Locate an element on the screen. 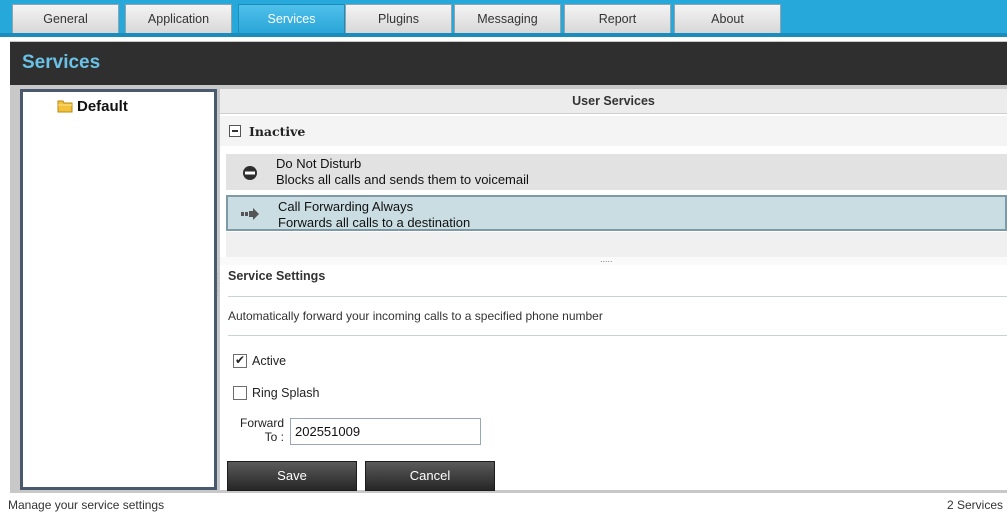 Image resolution: width=1007 pixels, height=518 pixels. forward-to-input is located at coordinates (385, 431).